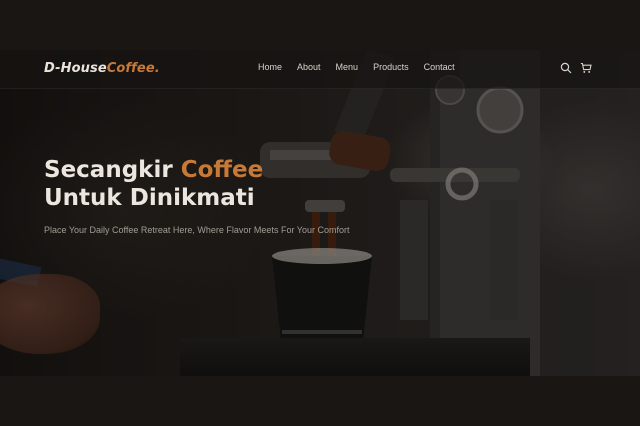 The width and height of the screenshot is (640, 426). I want to click on cart-icon, so click(586, 68).